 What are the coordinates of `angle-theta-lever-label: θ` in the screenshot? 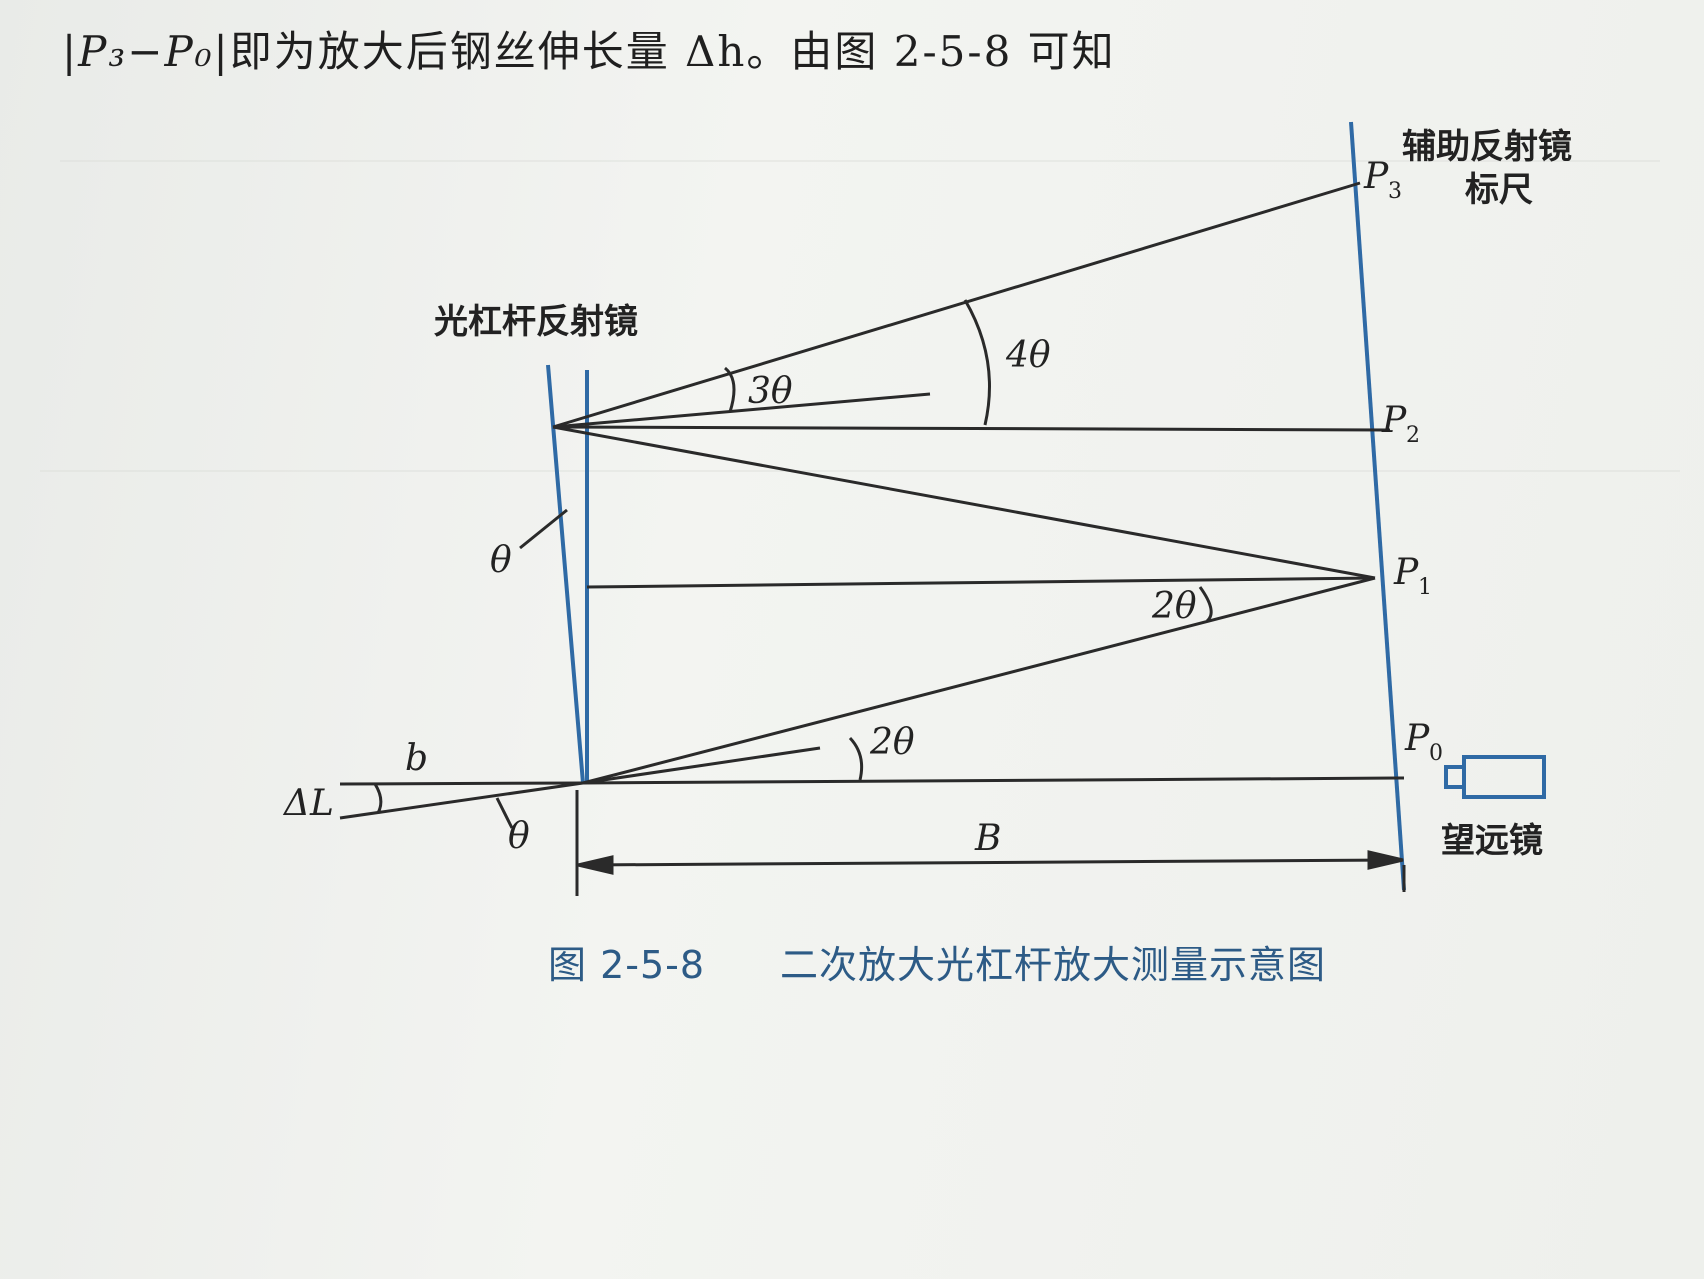 It's located at (519, 836).